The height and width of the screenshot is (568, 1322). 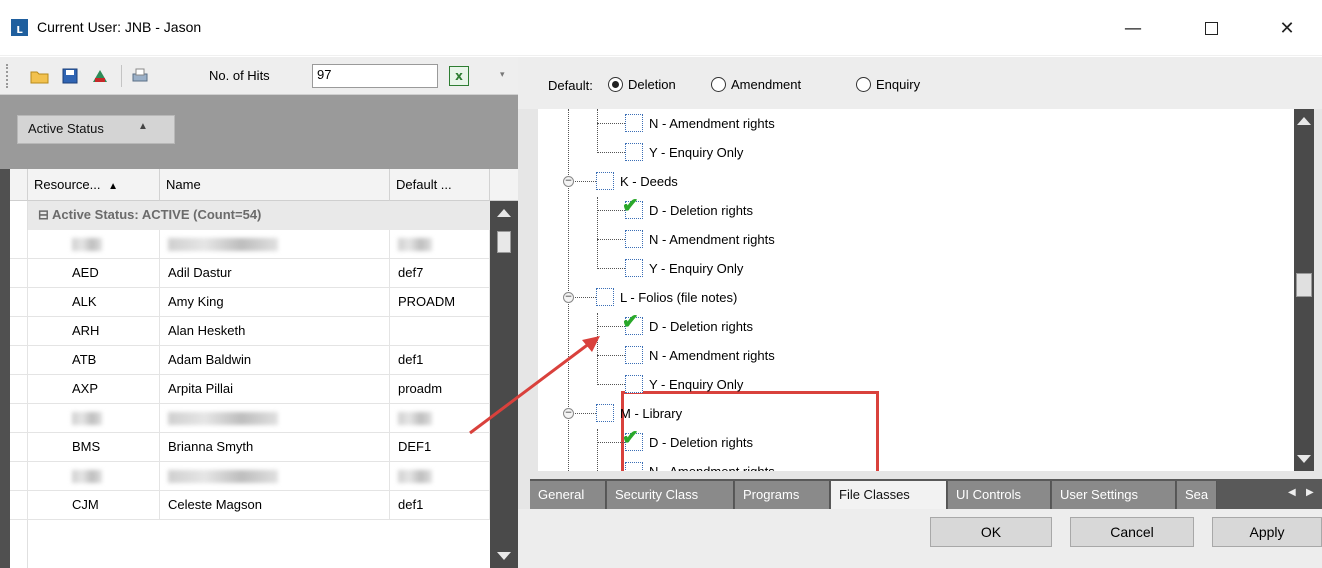 What do you see at coordinates (70, 76) in the screenshot?
I see `save-icon` at bounding box center [70, 76].